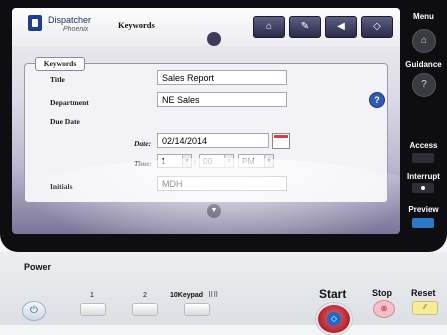 The image size is (447, 335). I want to click on page-title: Keywords, so click(136, 25).